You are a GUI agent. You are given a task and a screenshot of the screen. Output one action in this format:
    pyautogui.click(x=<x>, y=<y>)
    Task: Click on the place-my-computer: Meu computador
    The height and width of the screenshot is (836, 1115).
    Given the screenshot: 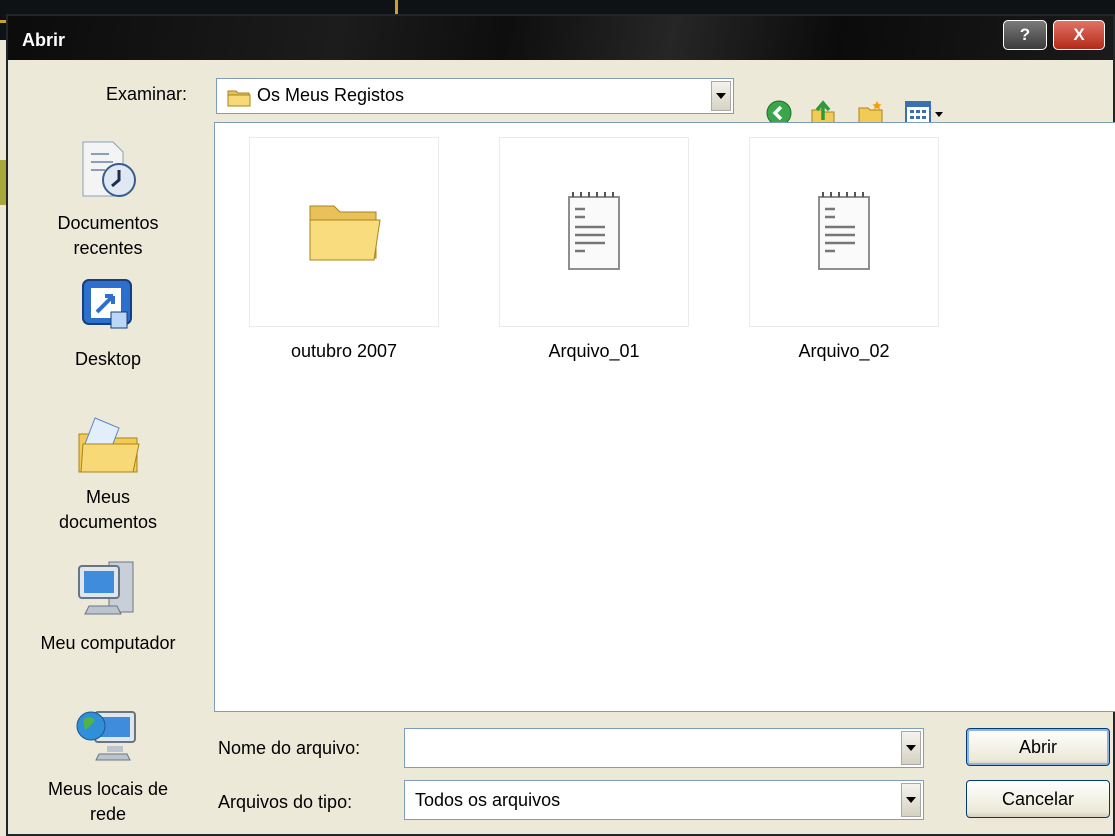 What is the action you would take?
    pyautogui.click(x=108, y=606)
    